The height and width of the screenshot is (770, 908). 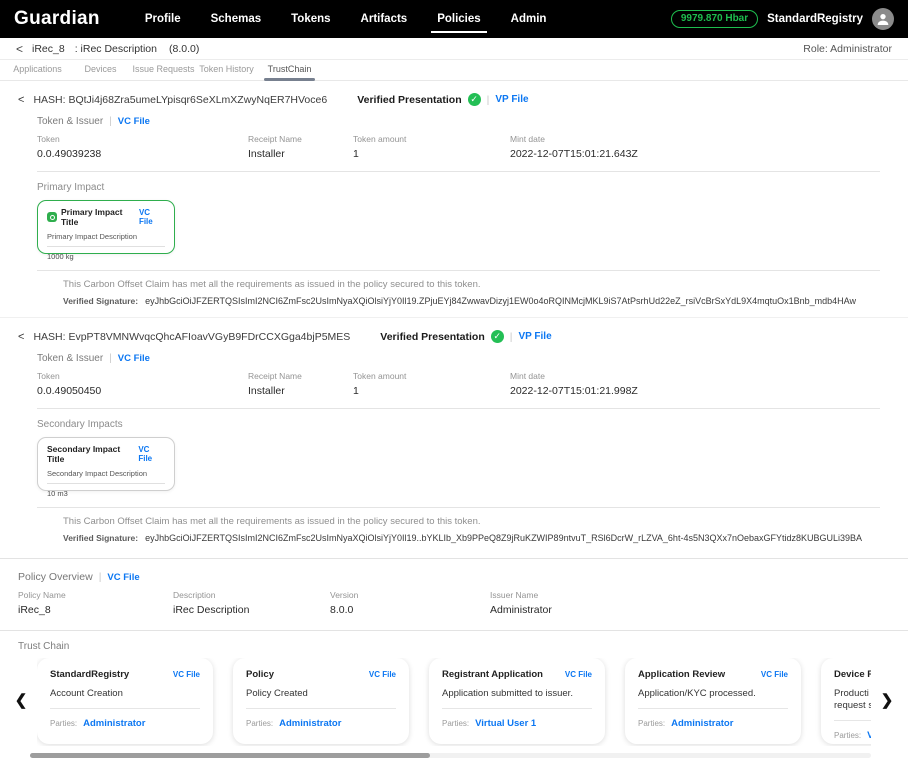 What do you see at coordinates (115, 48) in the screenshot?
I see `breadcrumb-policy-description: : iRec Description` at bounding box center [115, 48].